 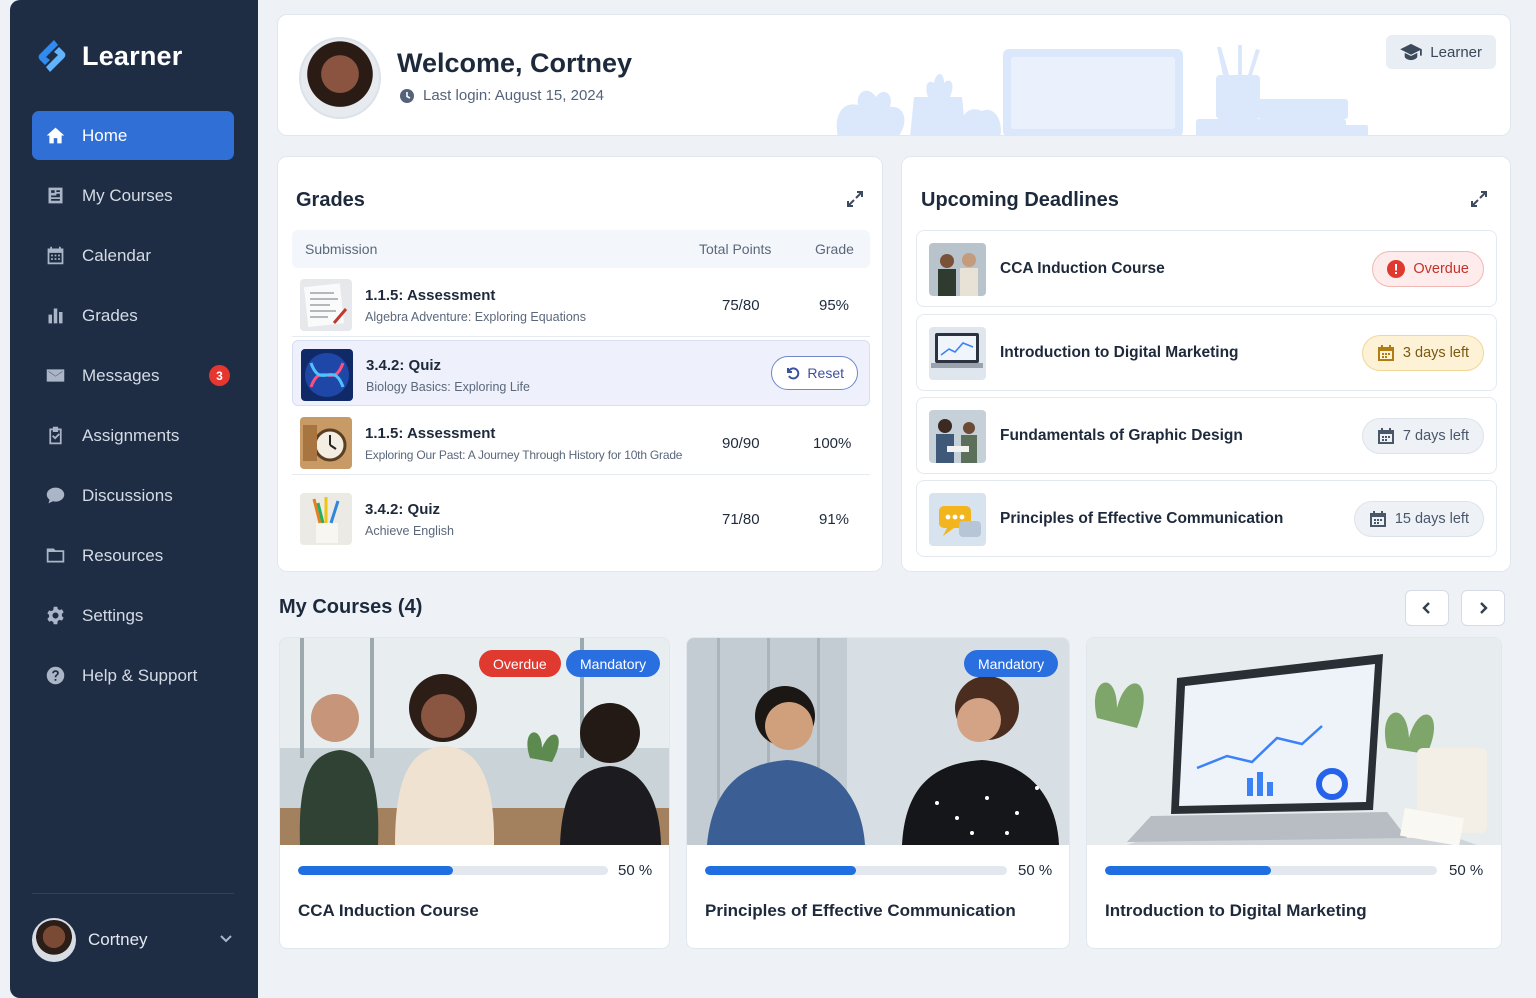 What do you see at coordinates (133, 375) in the screenshot?
I see `sidebar-item-messages: Messages 3` at bounding box center [133, 375].